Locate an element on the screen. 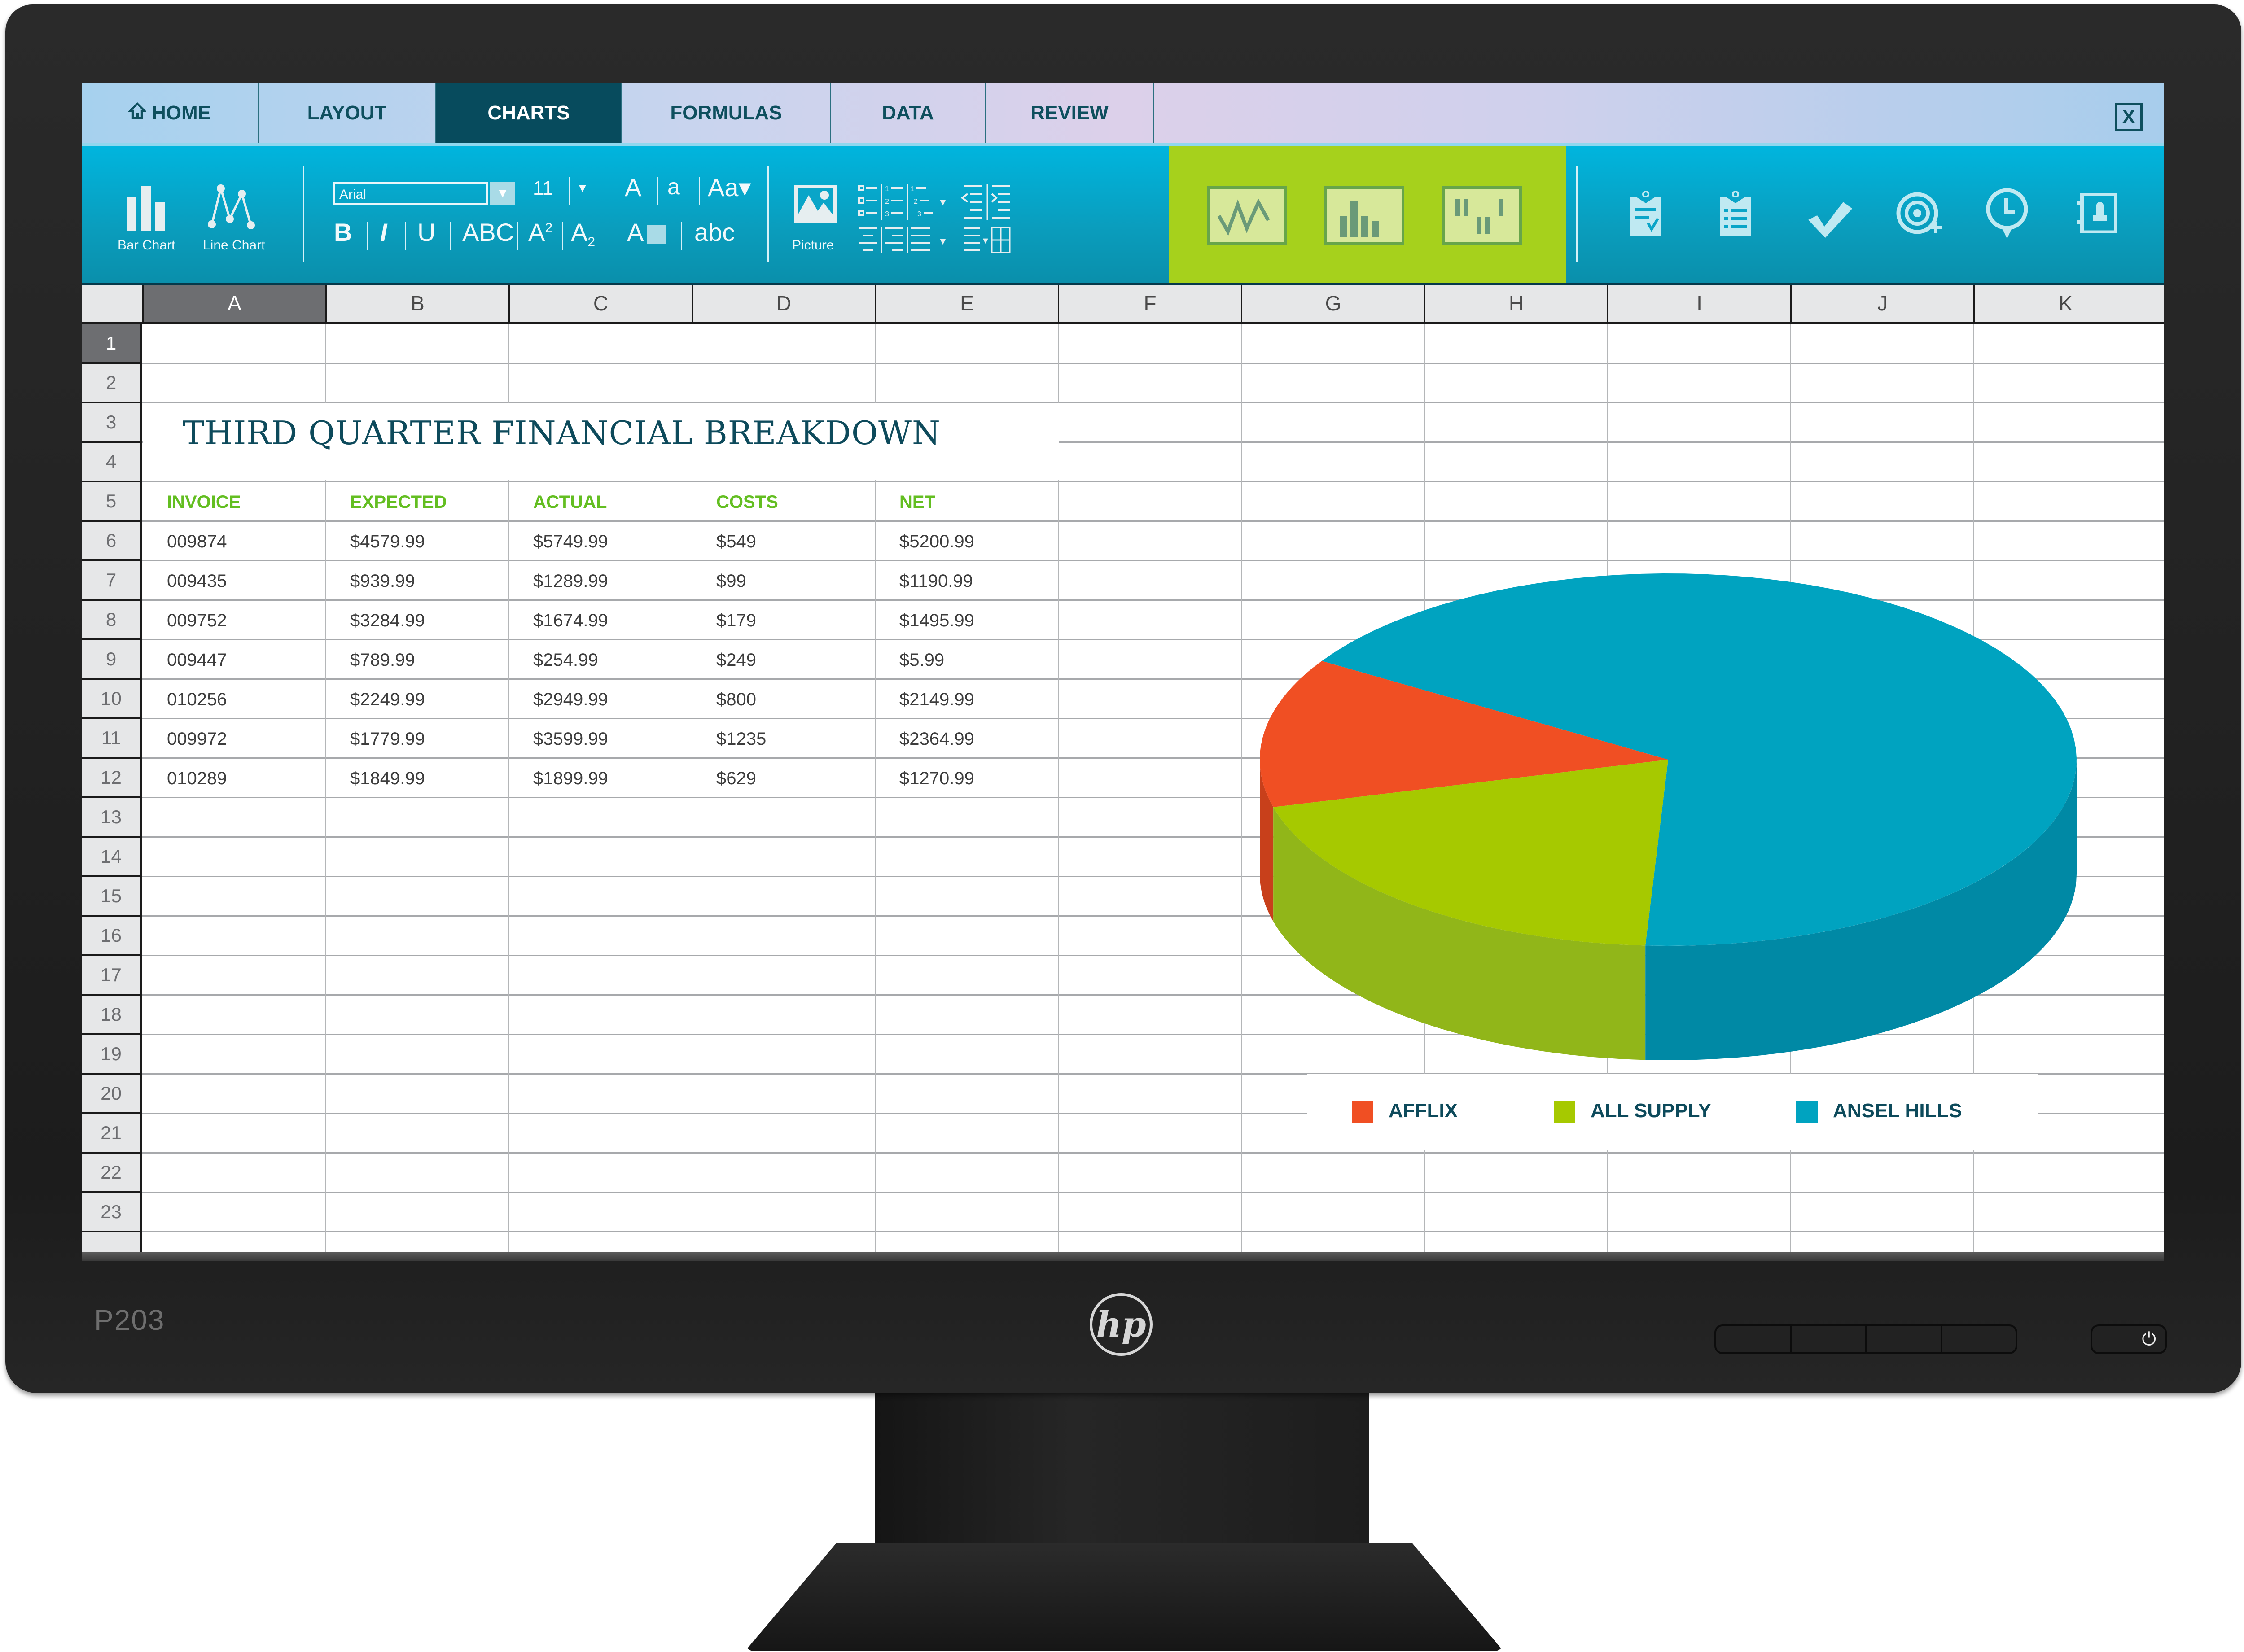 This screenshot has width=2244, height=1652. line-chart-button is located at coordinates (232, 208).